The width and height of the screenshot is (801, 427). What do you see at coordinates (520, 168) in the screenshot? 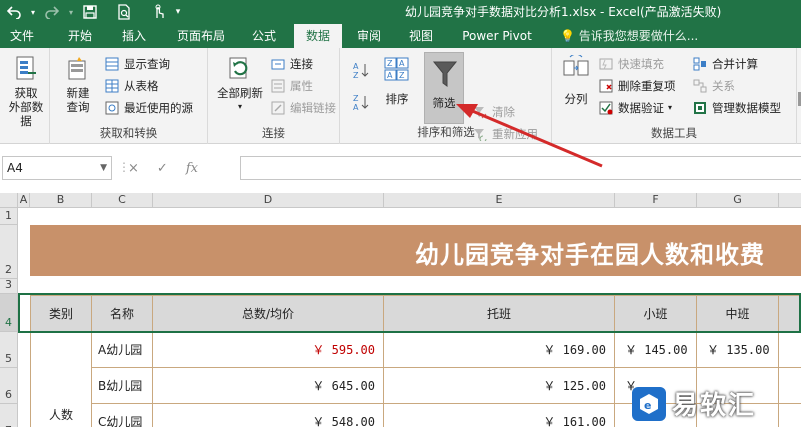
I see `formula-input` at bounding box center [520, 168].